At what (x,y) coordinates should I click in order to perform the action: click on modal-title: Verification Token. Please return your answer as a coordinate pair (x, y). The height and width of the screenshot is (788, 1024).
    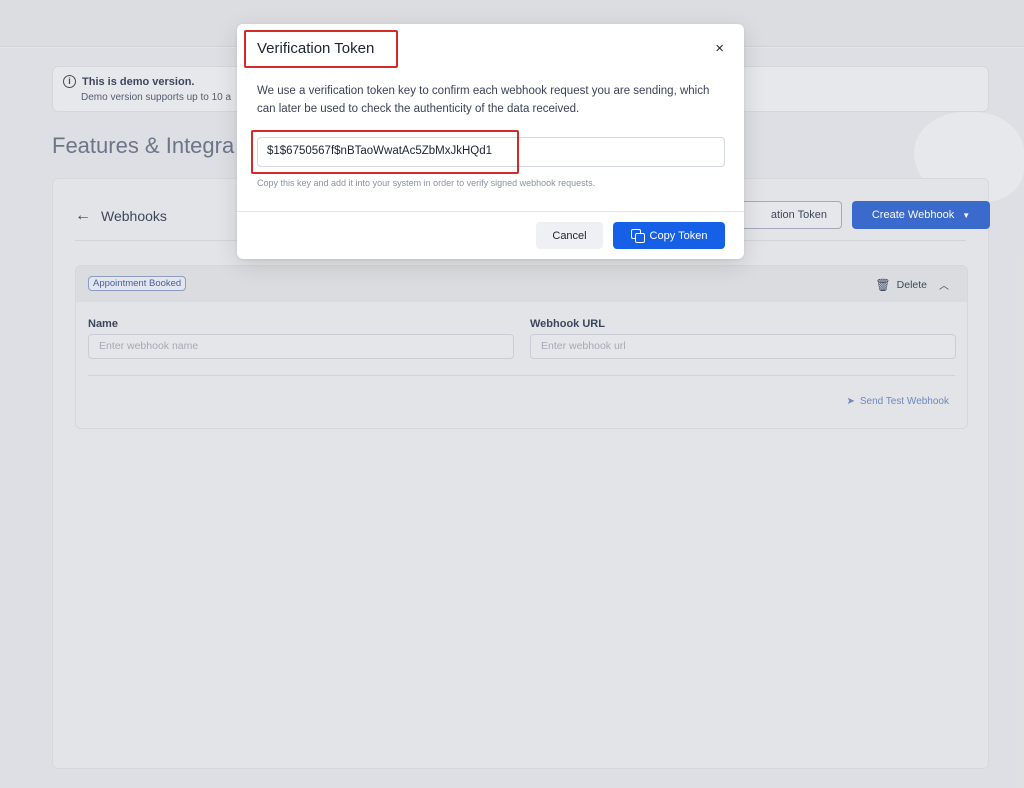
    Looking at the image, I should click on (316, 48).